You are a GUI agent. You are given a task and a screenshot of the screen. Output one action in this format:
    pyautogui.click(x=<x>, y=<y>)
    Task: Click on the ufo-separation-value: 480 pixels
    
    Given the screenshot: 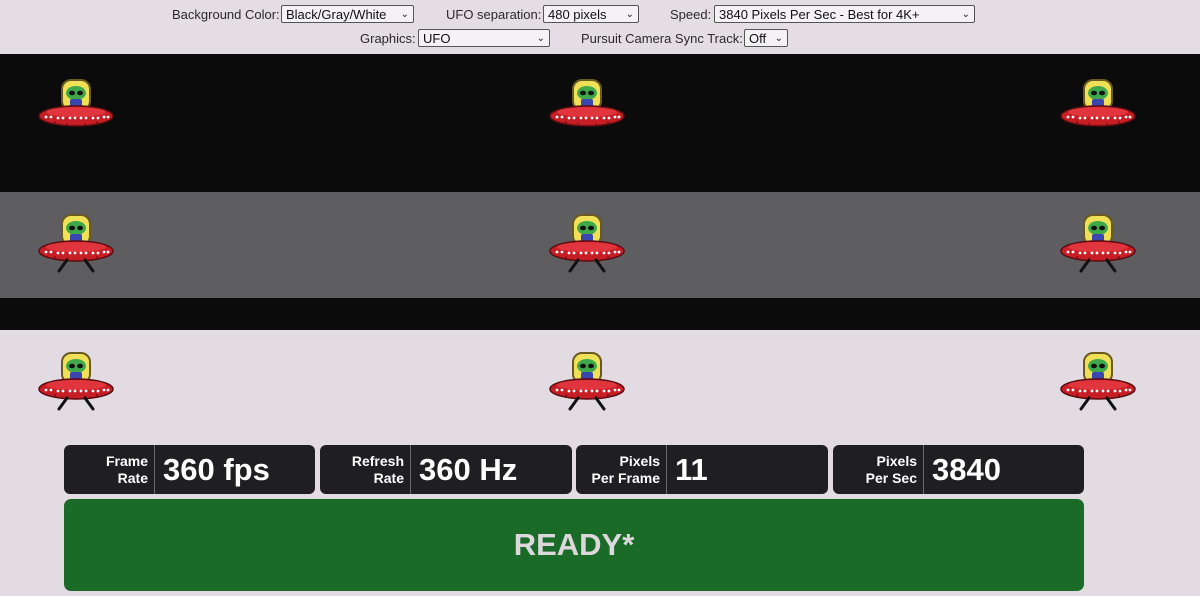 What is the action you would take?
    pyautogui.click(x=577, y=14)
    